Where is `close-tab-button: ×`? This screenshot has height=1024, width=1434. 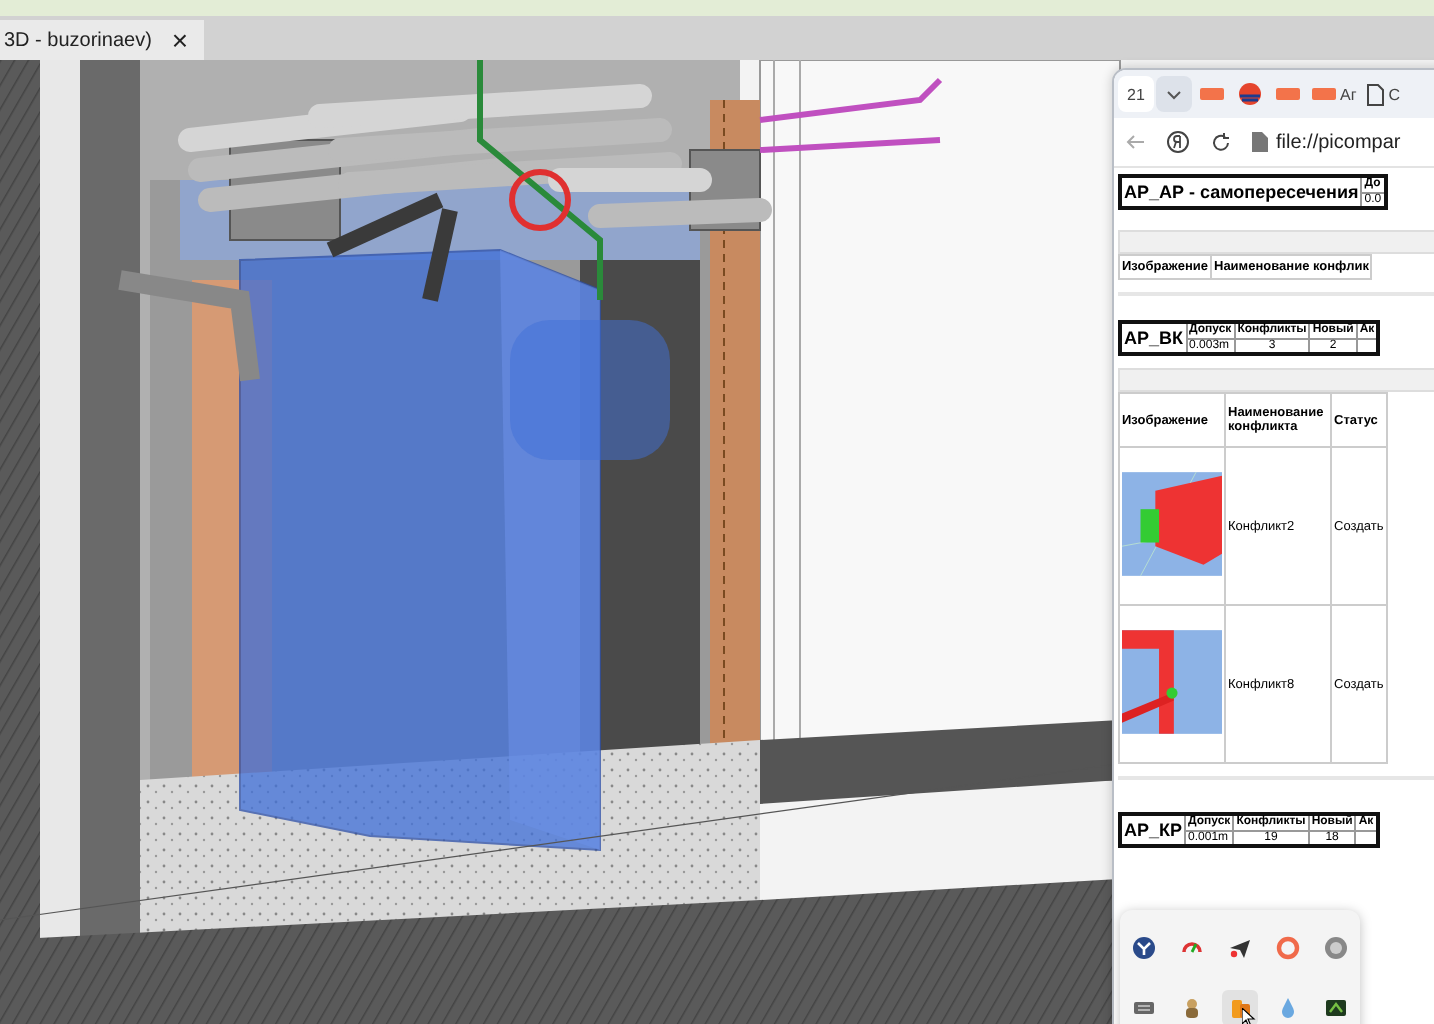 close-tab-button: × is located at coordinates (180, 40).